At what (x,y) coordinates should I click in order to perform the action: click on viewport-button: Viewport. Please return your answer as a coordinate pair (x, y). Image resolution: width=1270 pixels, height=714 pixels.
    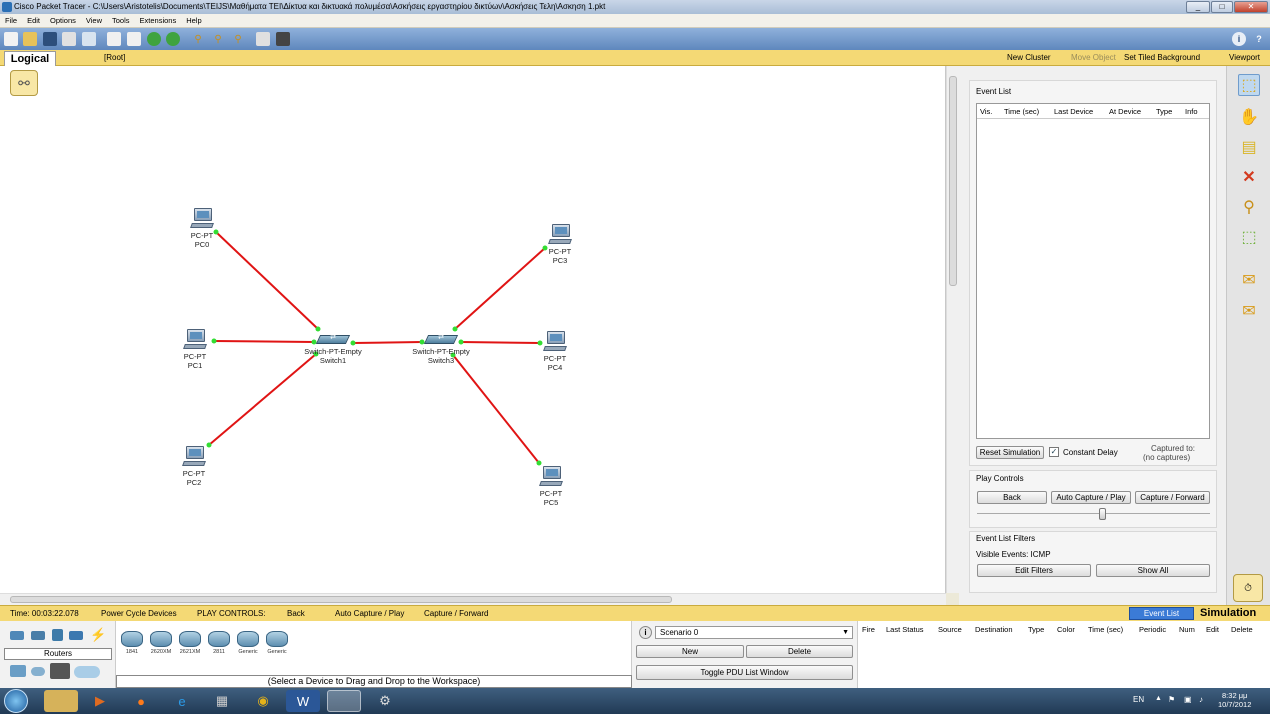
    Looking at the image, I should click on (1244, 57).